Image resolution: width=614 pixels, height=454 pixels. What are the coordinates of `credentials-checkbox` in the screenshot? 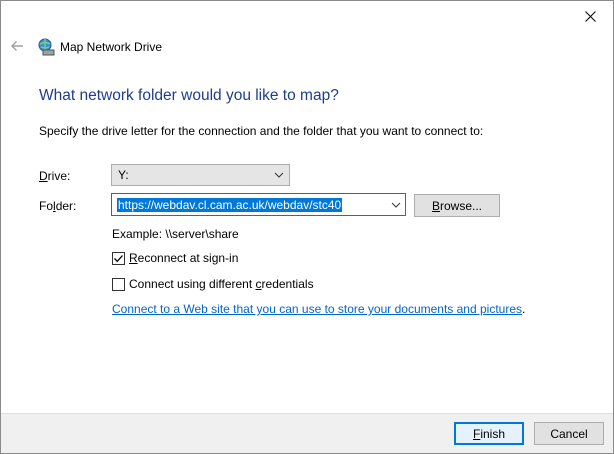 It's located at (118, 284).